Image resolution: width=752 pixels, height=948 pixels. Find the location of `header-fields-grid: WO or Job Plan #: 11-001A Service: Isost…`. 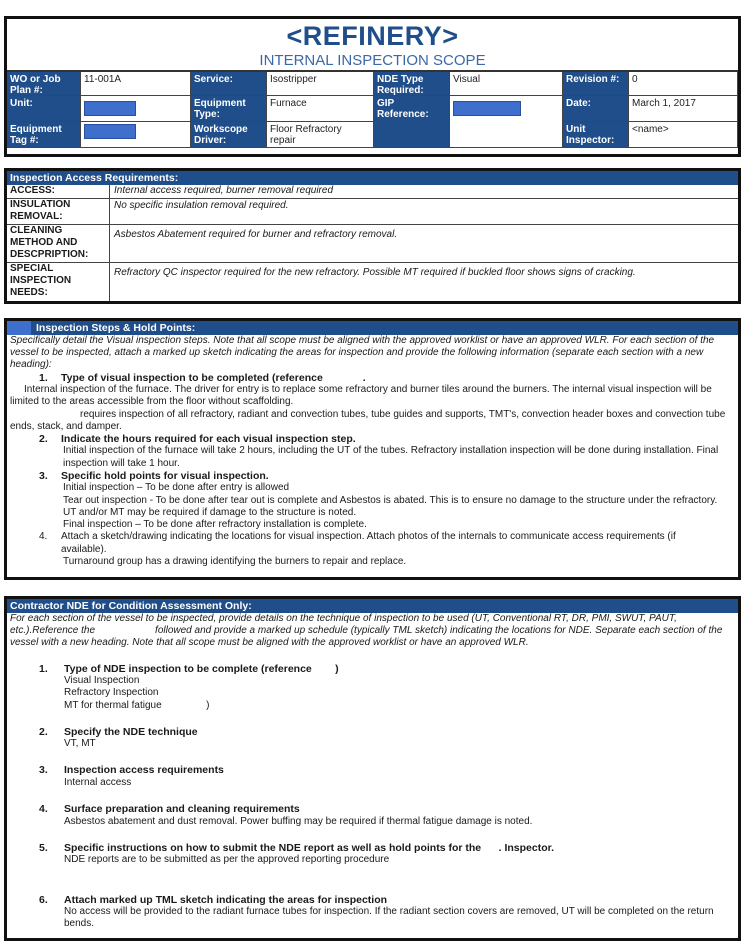

header-fields-grid: WO or Job Plan #: 11-001A Service: Isost… is located at coordinates (372, 109).